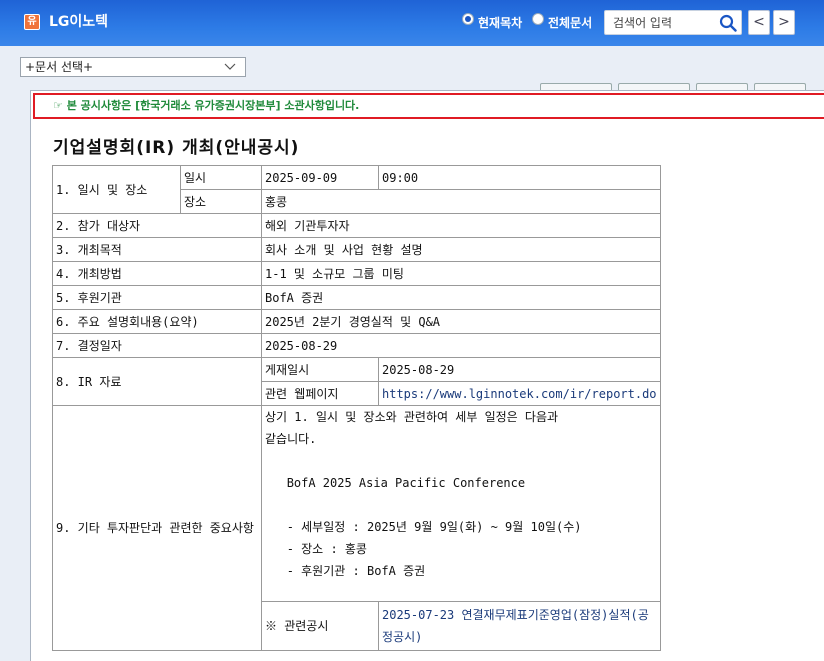 This screenshot has height=661, width=824. Describe the element at coordinates (428, 106) in the screenshot. I see `jurisdiction-notice: ☞ 본 공시사항은 [한국거래소 유가증권시장본부] 소관사항입니다.` at that location.